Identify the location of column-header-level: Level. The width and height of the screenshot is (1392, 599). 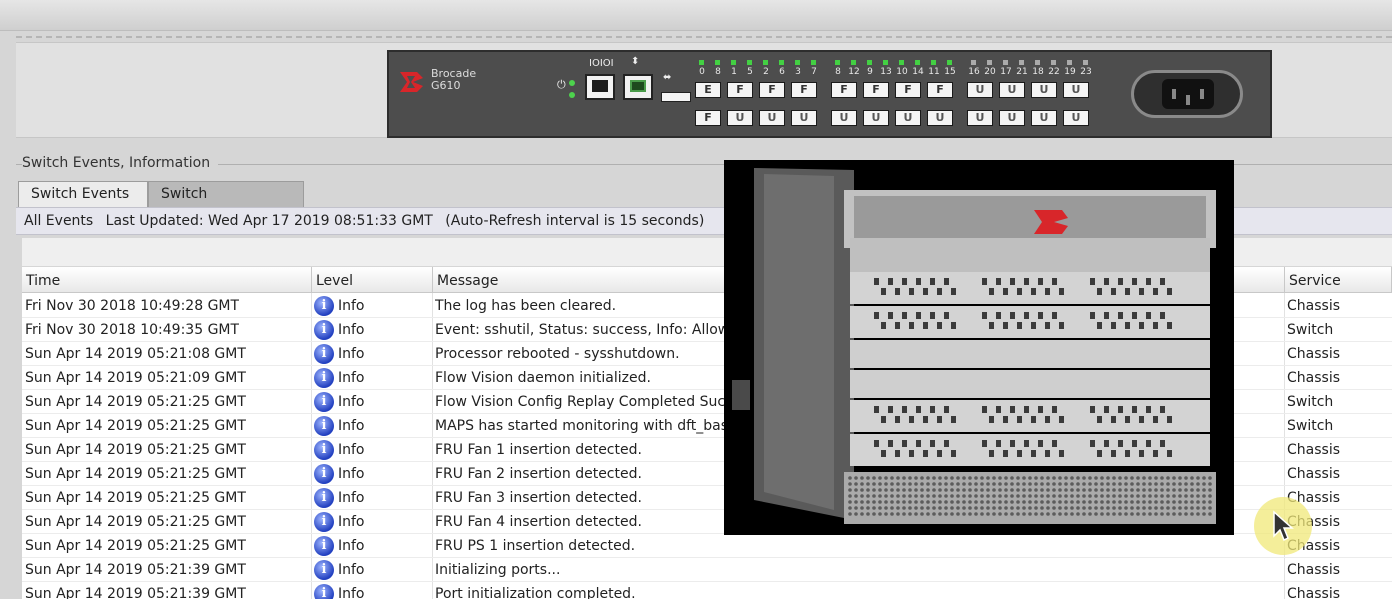
(372, 280).